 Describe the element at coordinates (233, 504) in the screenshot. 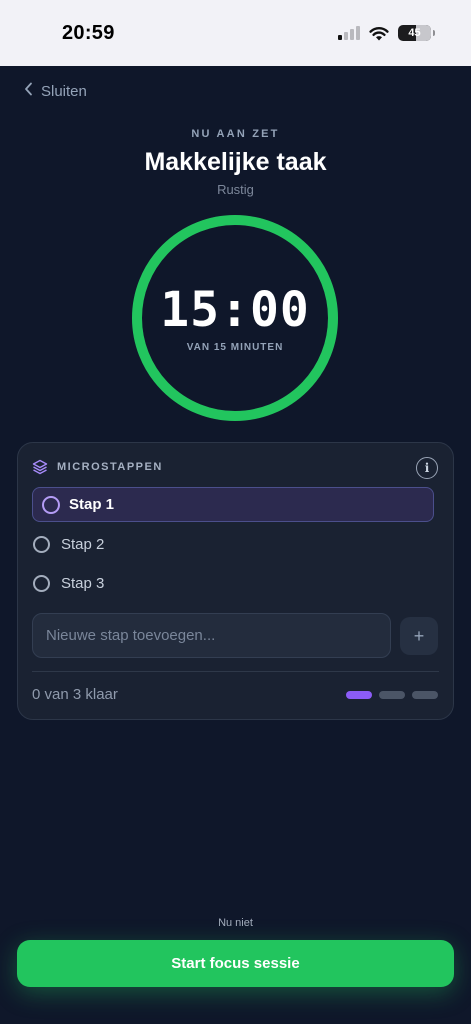

I see `step-item: Stap 1` at that location.